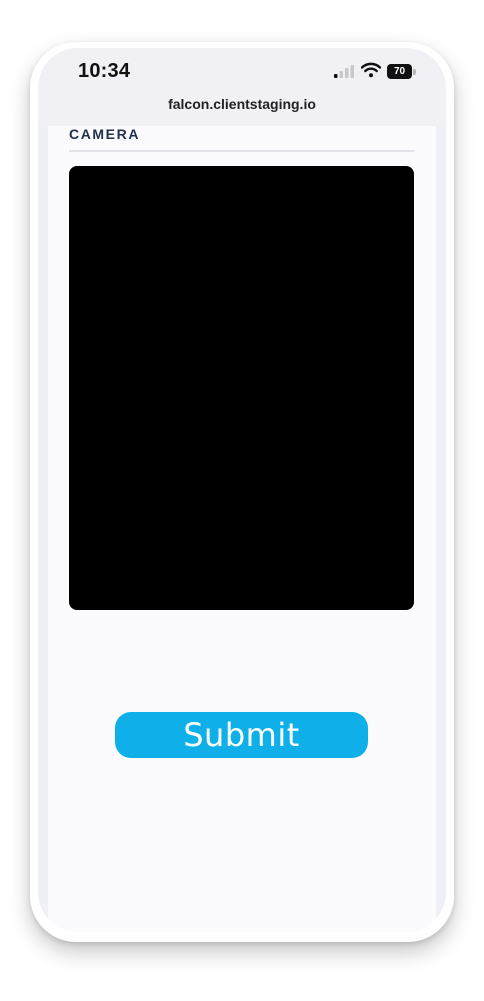 Image resolution: width=484 pixels, height=1001 pixels. I want to click on status-time: 10:34, so click(104, 71).